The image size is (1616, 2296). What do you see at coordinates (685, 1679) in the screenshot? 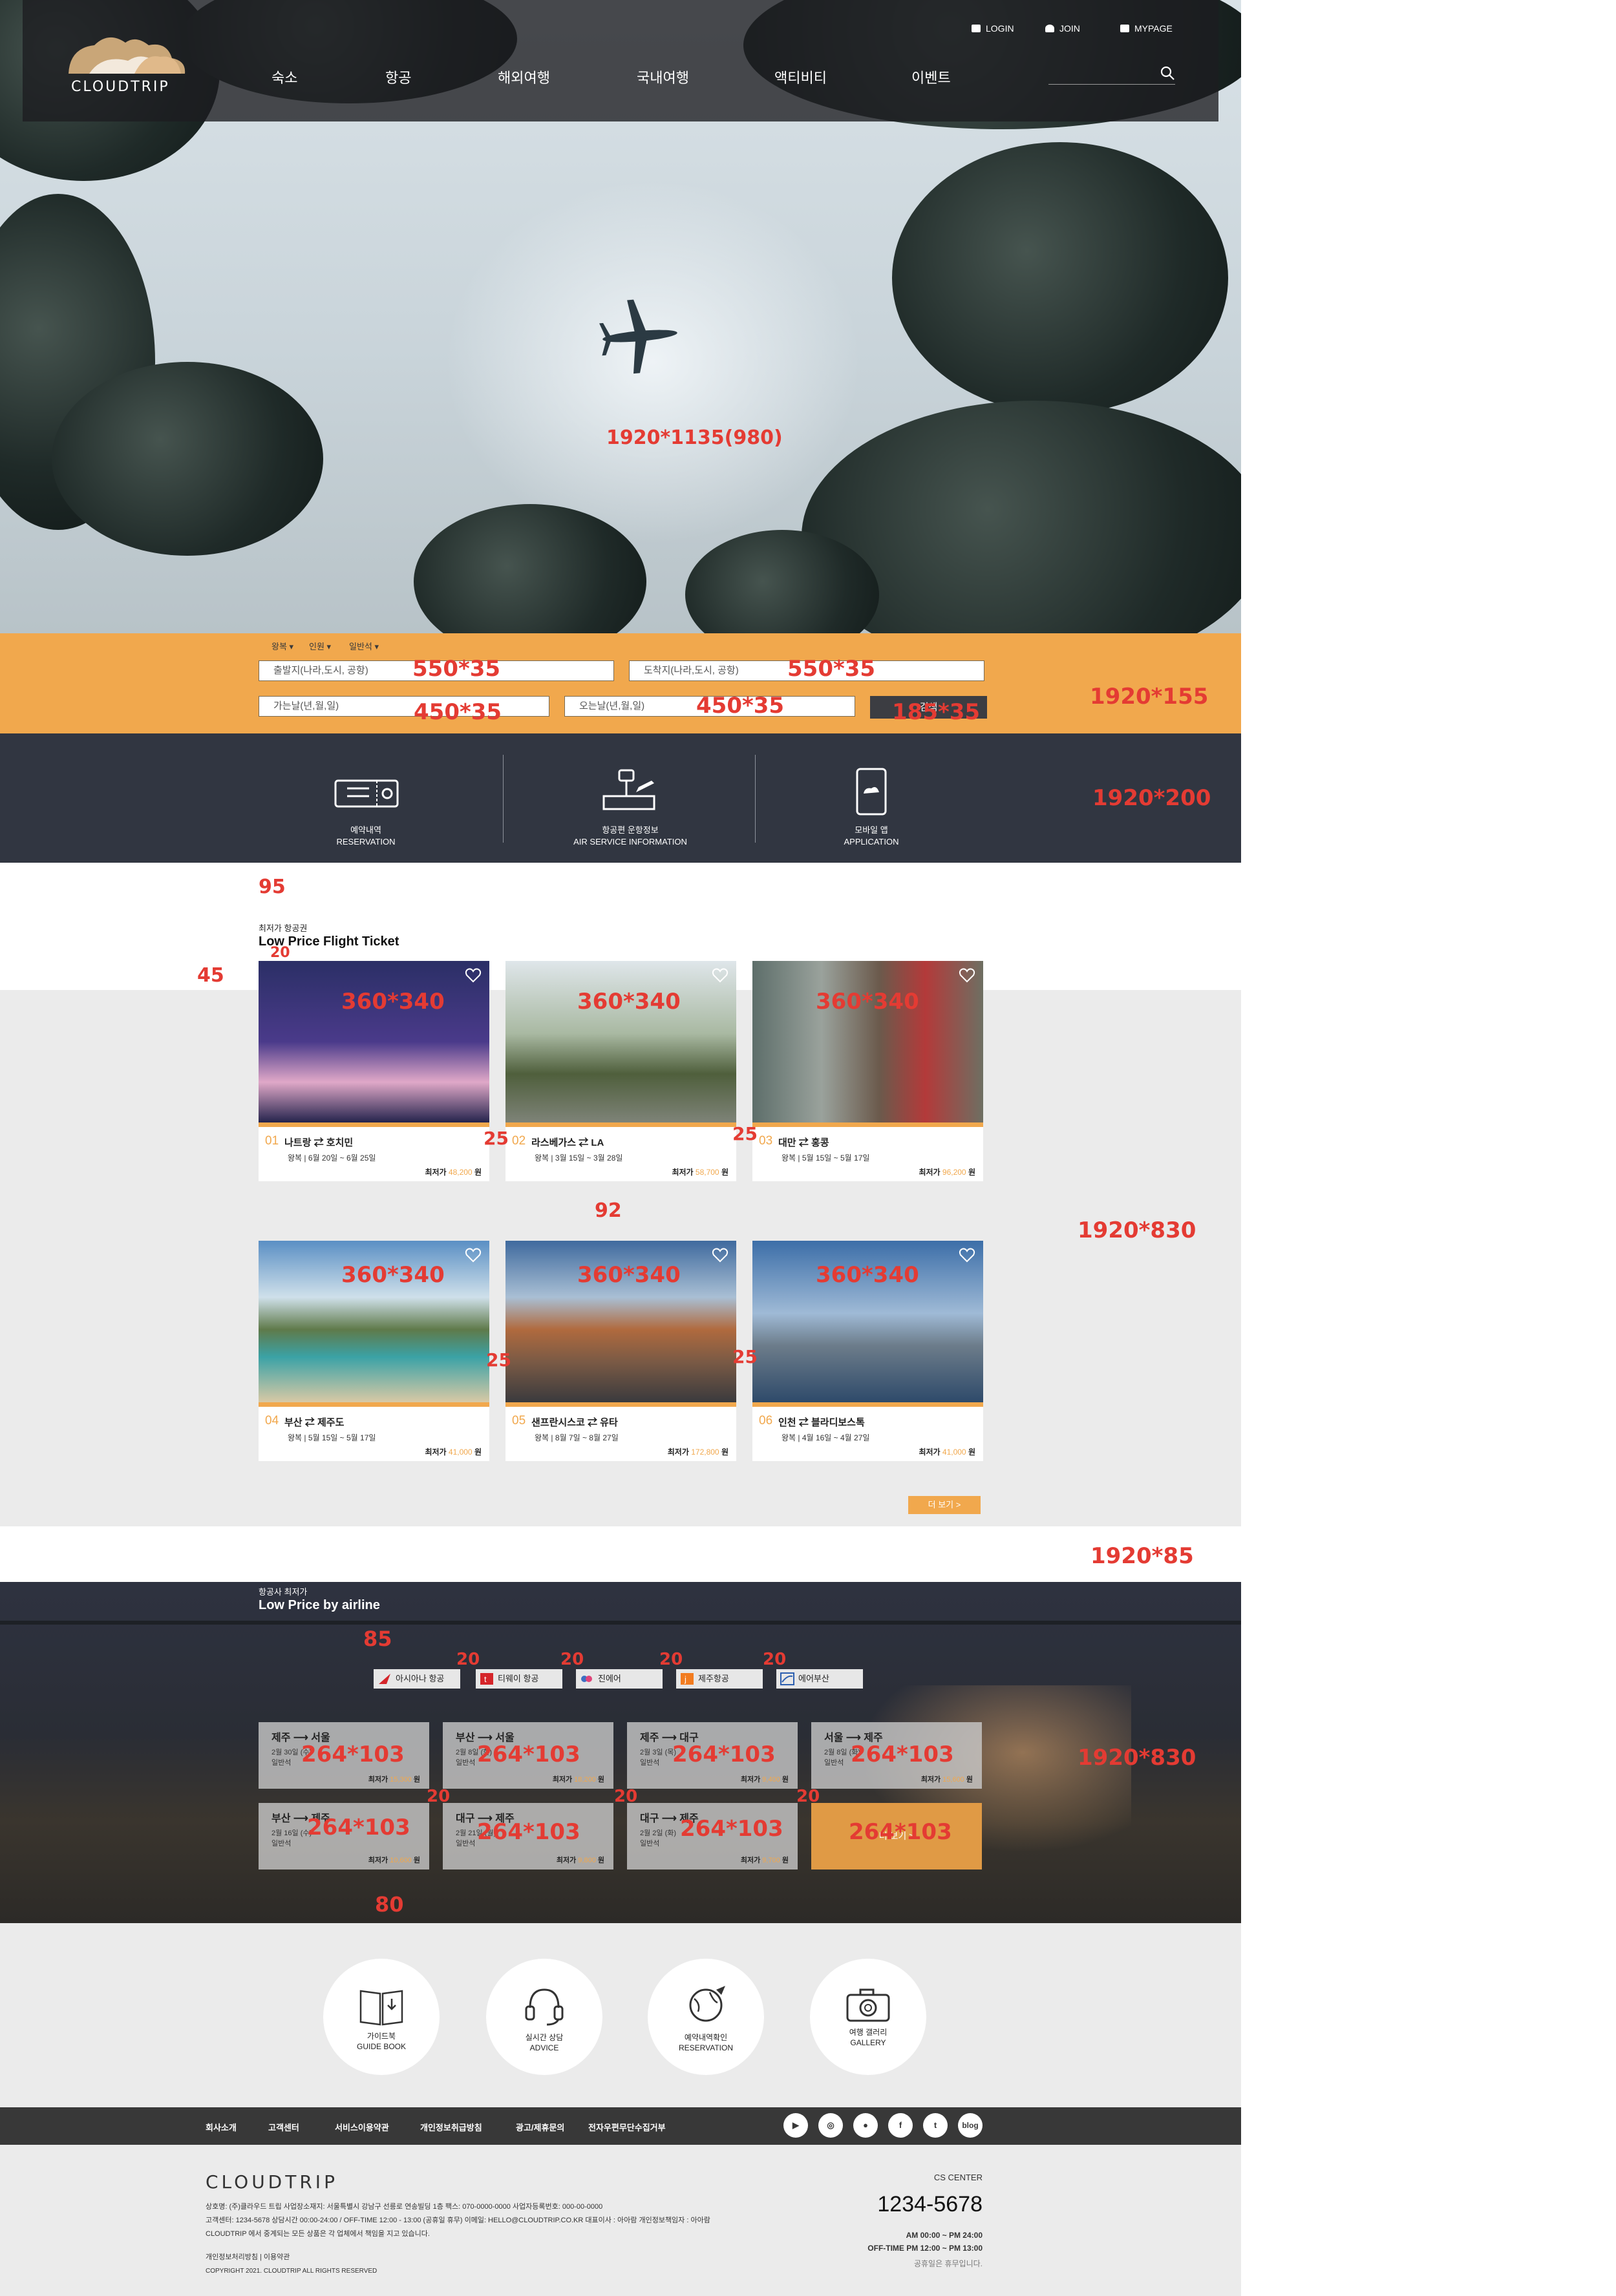
I see `svg-text: j` at bounding box center [685, 1679].